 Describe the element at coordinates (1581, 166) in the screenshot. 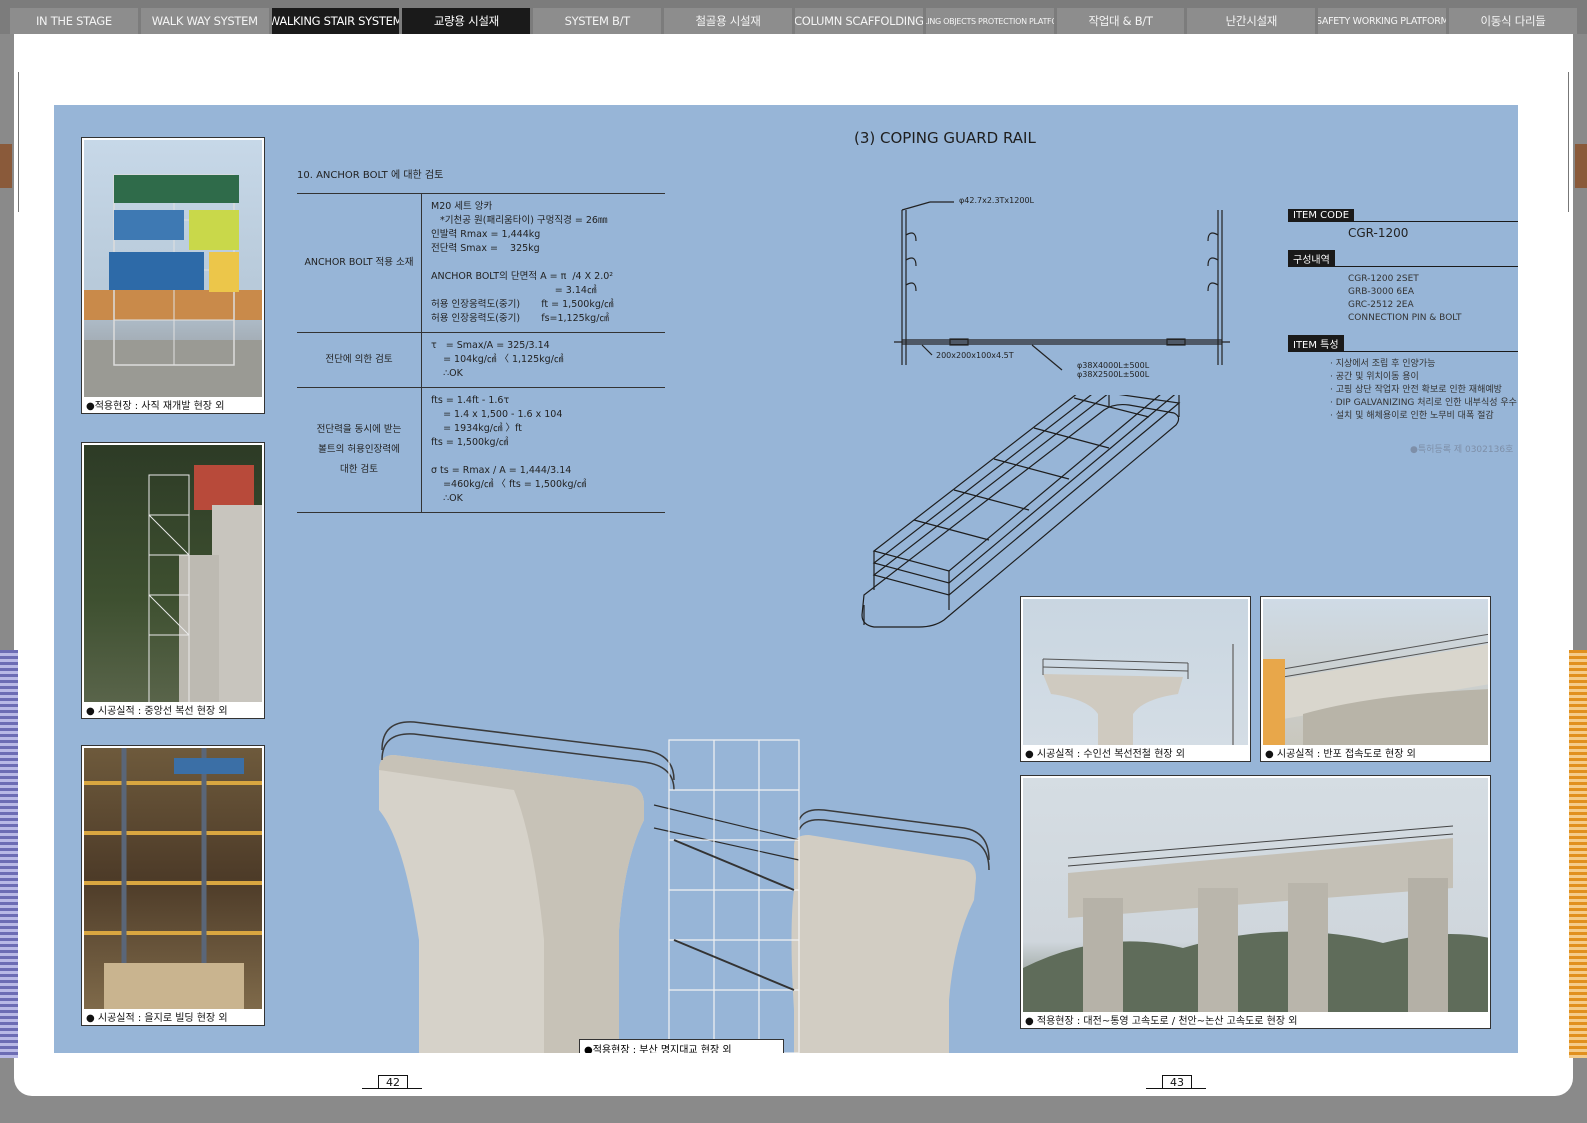

I see `right-edge-marker` at that location.